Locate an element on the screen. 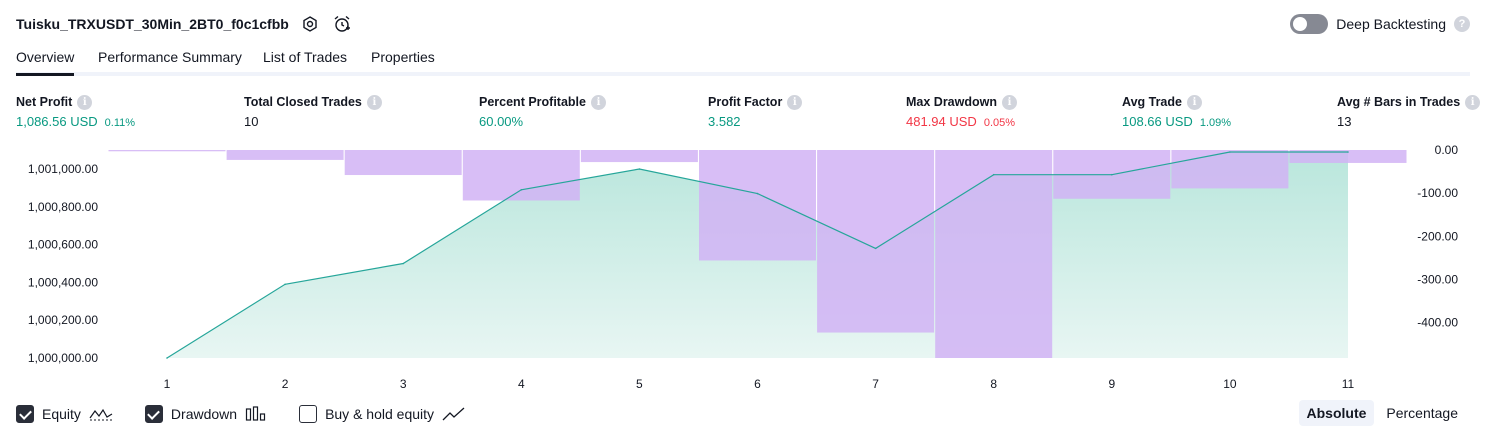 Image resolution: width=1486 pixels, height=438 pixels. buy-hold-checkbox is located at coordinates (308, 414).